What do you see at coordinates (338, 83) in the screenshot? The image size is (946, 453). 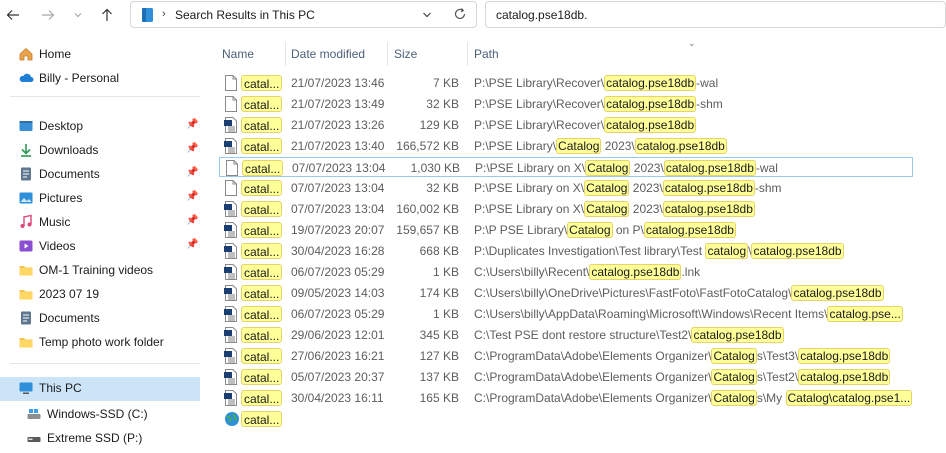 I see `file-date-modified: 21/07/2023 13:46` at bounding box center [338, 83].